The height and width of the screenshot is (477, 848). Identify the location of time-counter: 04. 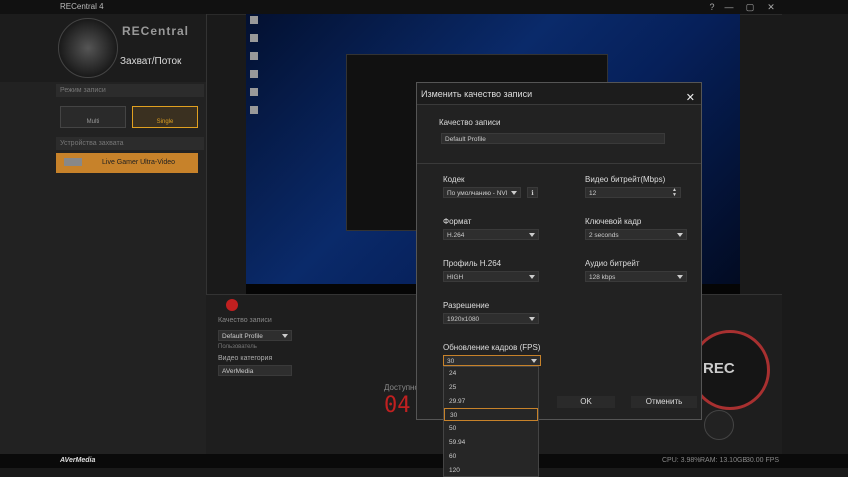
(397, 405).